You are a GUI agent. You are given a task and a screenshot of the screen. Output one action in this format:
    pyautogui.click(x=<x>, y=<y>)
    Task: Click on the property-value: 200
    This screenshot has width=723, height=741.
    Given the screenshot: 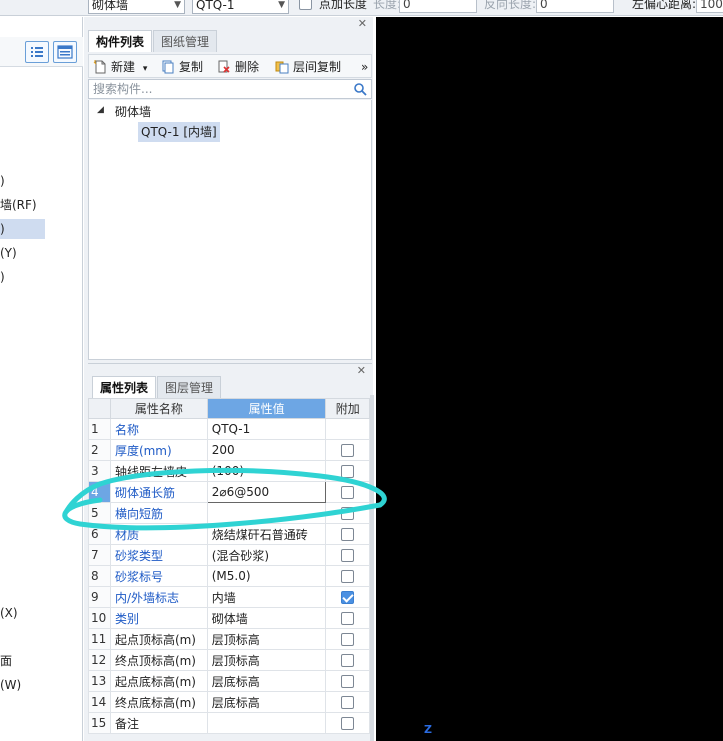 What is the action you would take?
    pyautogui.click(x=266, y=450)
    